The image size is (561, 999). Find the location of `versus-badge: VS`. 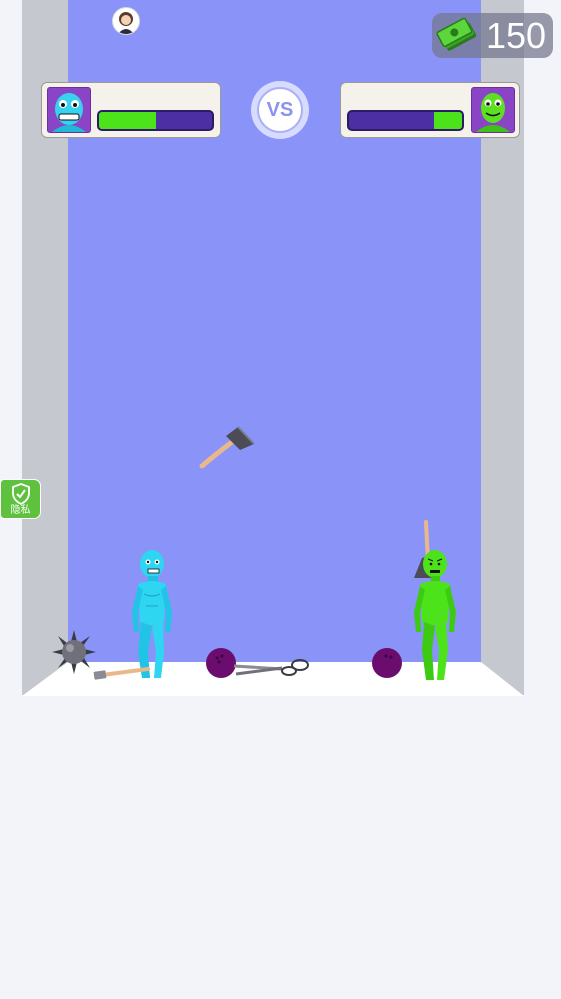

versus-badge: VS is located at coordinates (280, 110).